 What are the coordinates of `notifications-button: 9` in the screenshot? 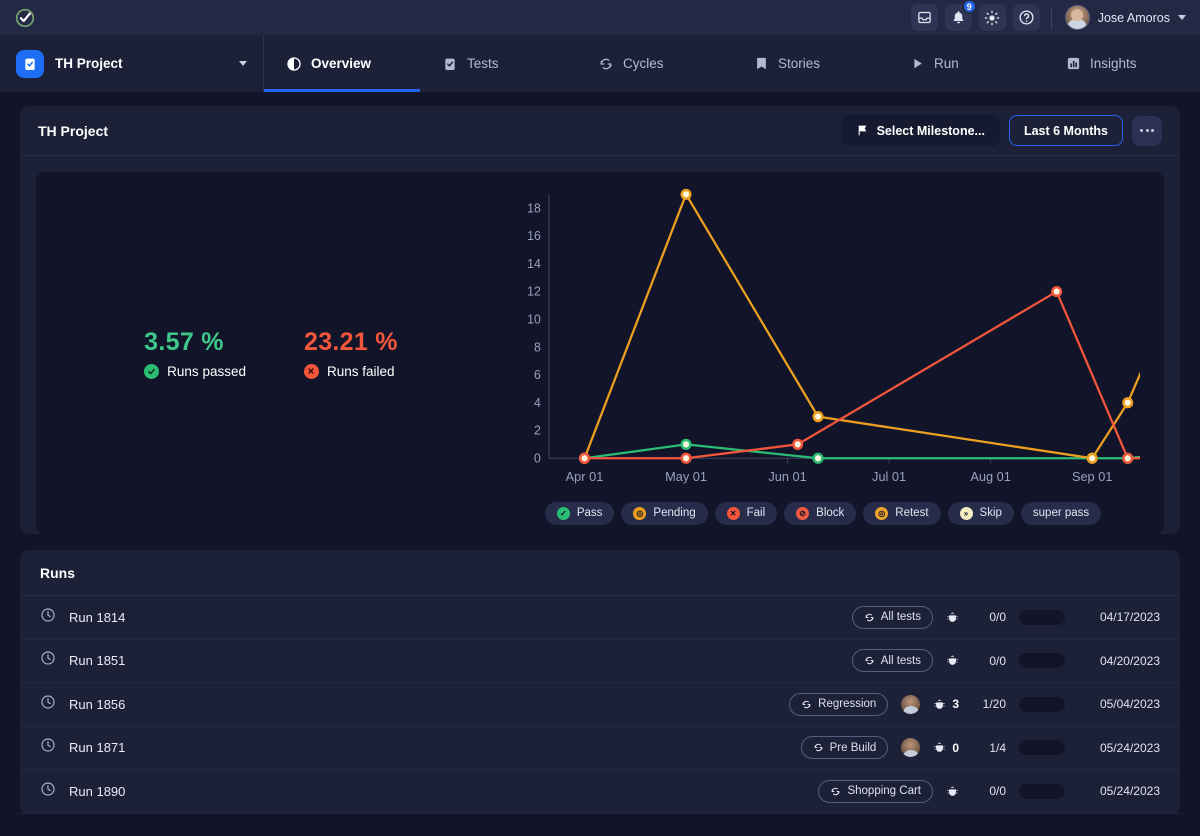 It's located at (960, 15).